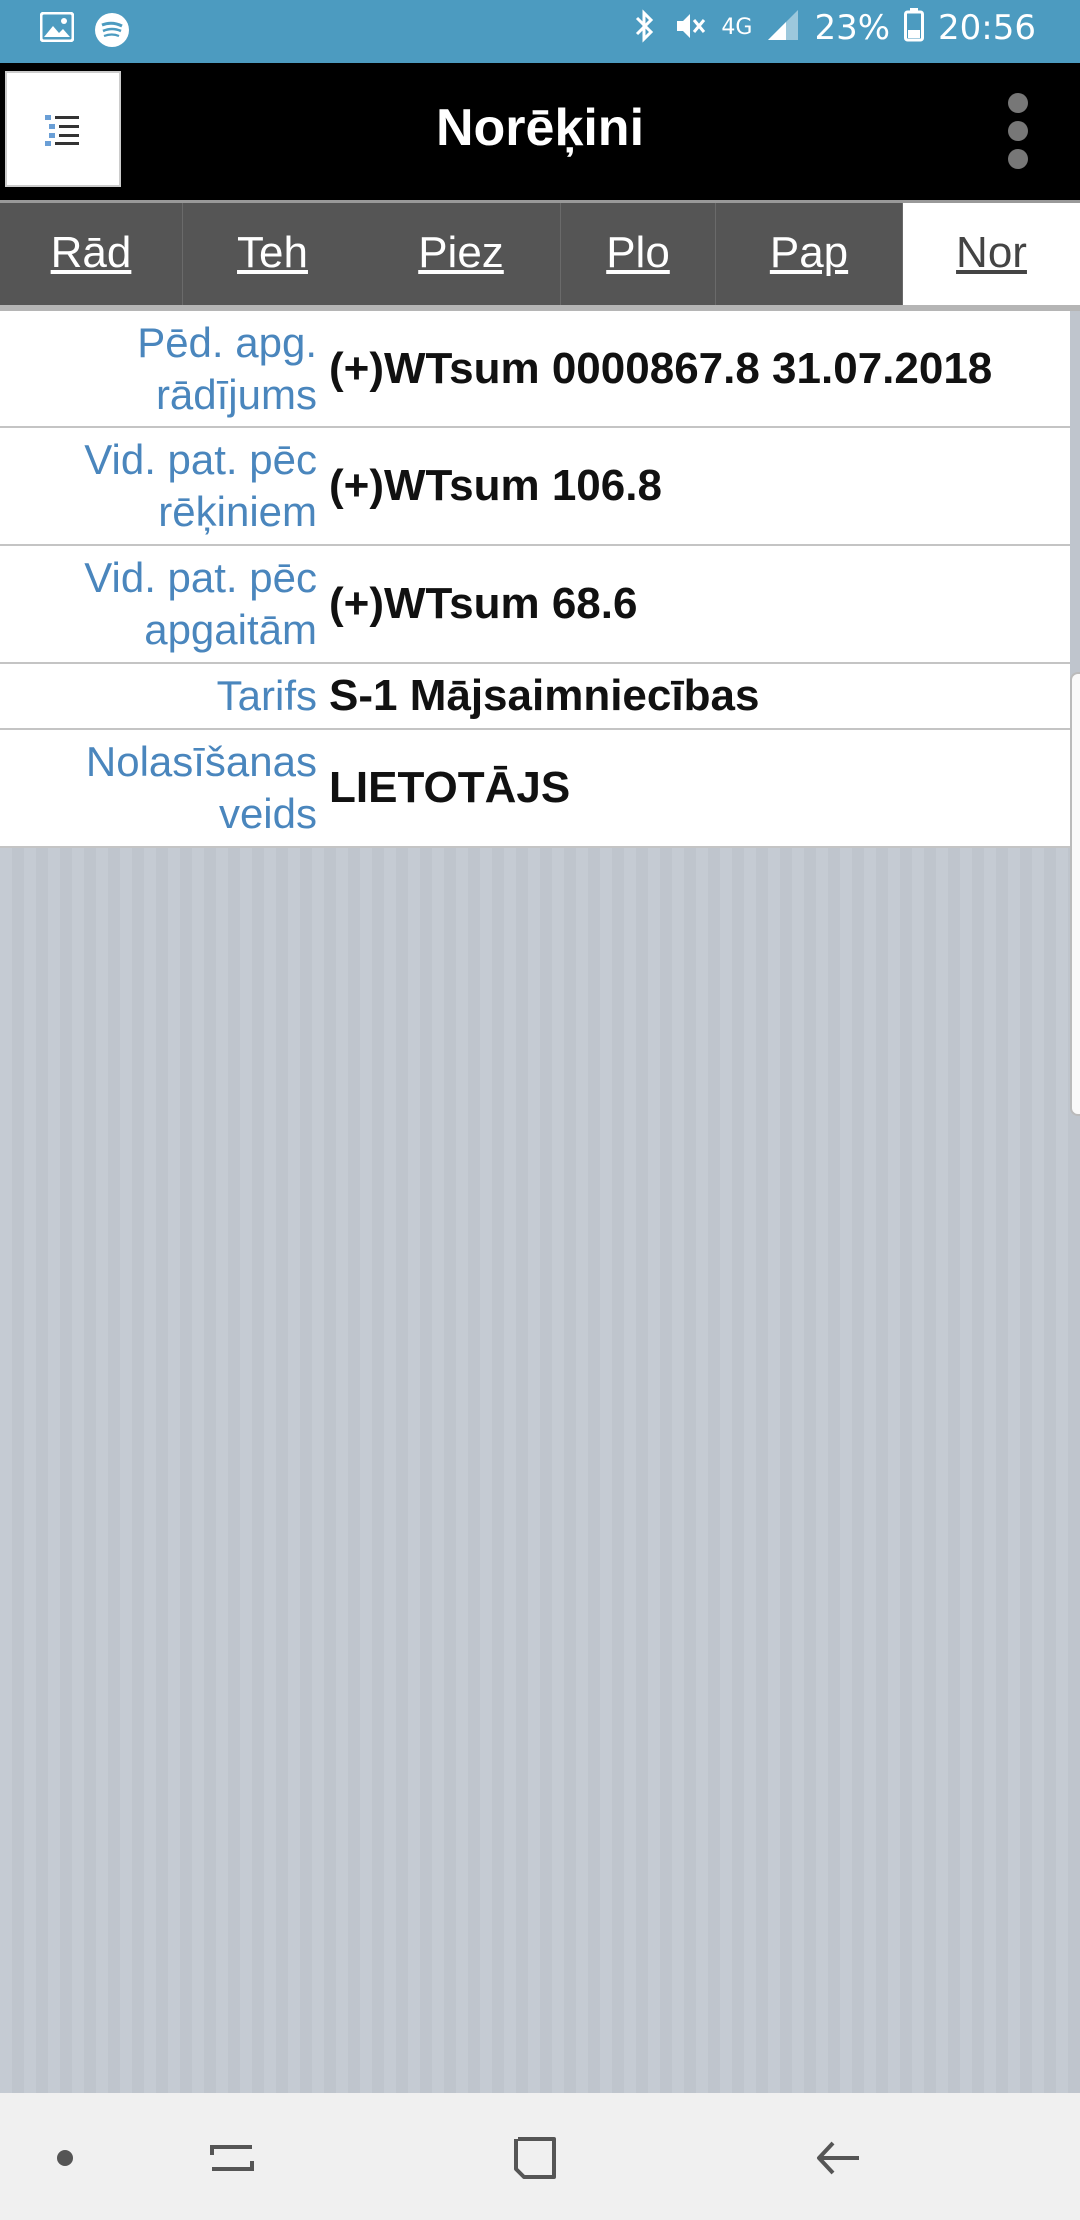 This screenshot has height=2220, width=1080. What do you see at coordinates (461, 254) in the screenshot?
I see `tab-piez: Piez` at bounding box center [461, 254].